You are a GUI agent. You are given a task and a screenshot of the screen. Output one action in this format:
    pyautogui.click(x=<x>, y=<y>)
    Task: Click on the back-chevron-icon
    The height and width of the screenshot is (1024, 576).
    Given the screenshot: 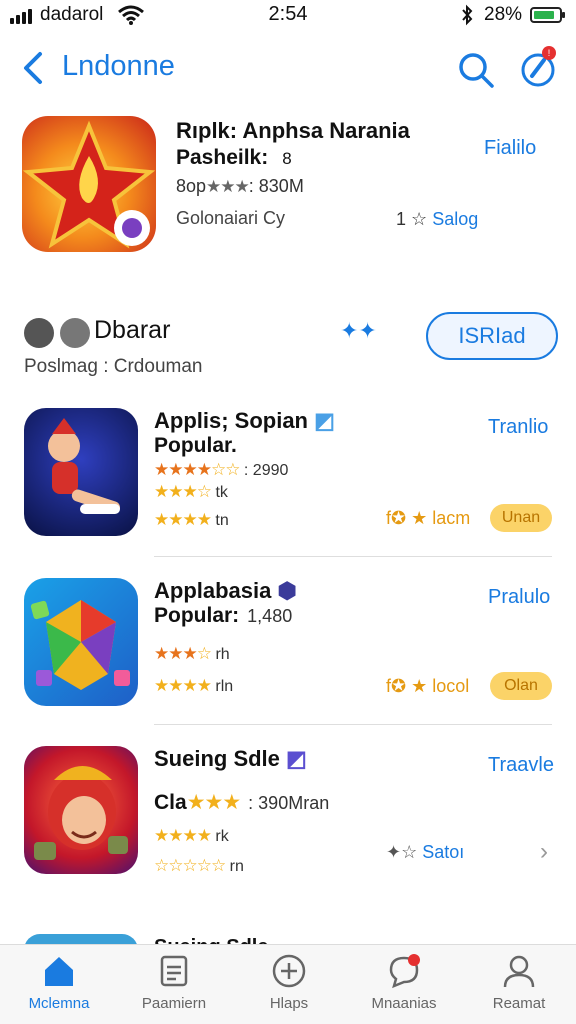 What is the action you would take?
    pyautogui.click(x=33, y=68)
    